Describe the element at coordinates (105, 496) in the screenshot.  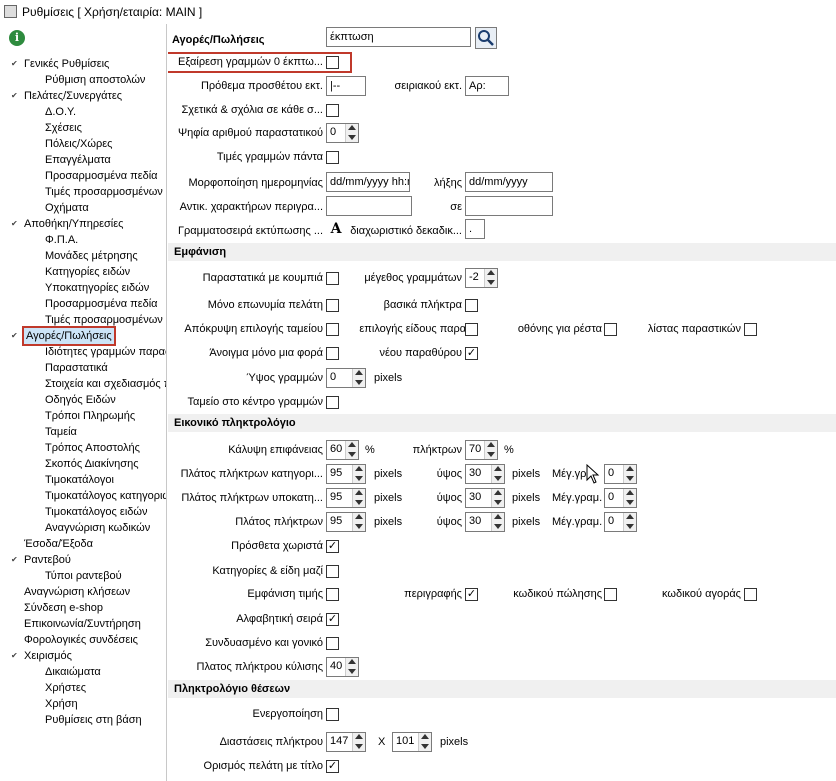
I see `tree-item: Τιμοκατάλογος κατηγοριώ` at that location.